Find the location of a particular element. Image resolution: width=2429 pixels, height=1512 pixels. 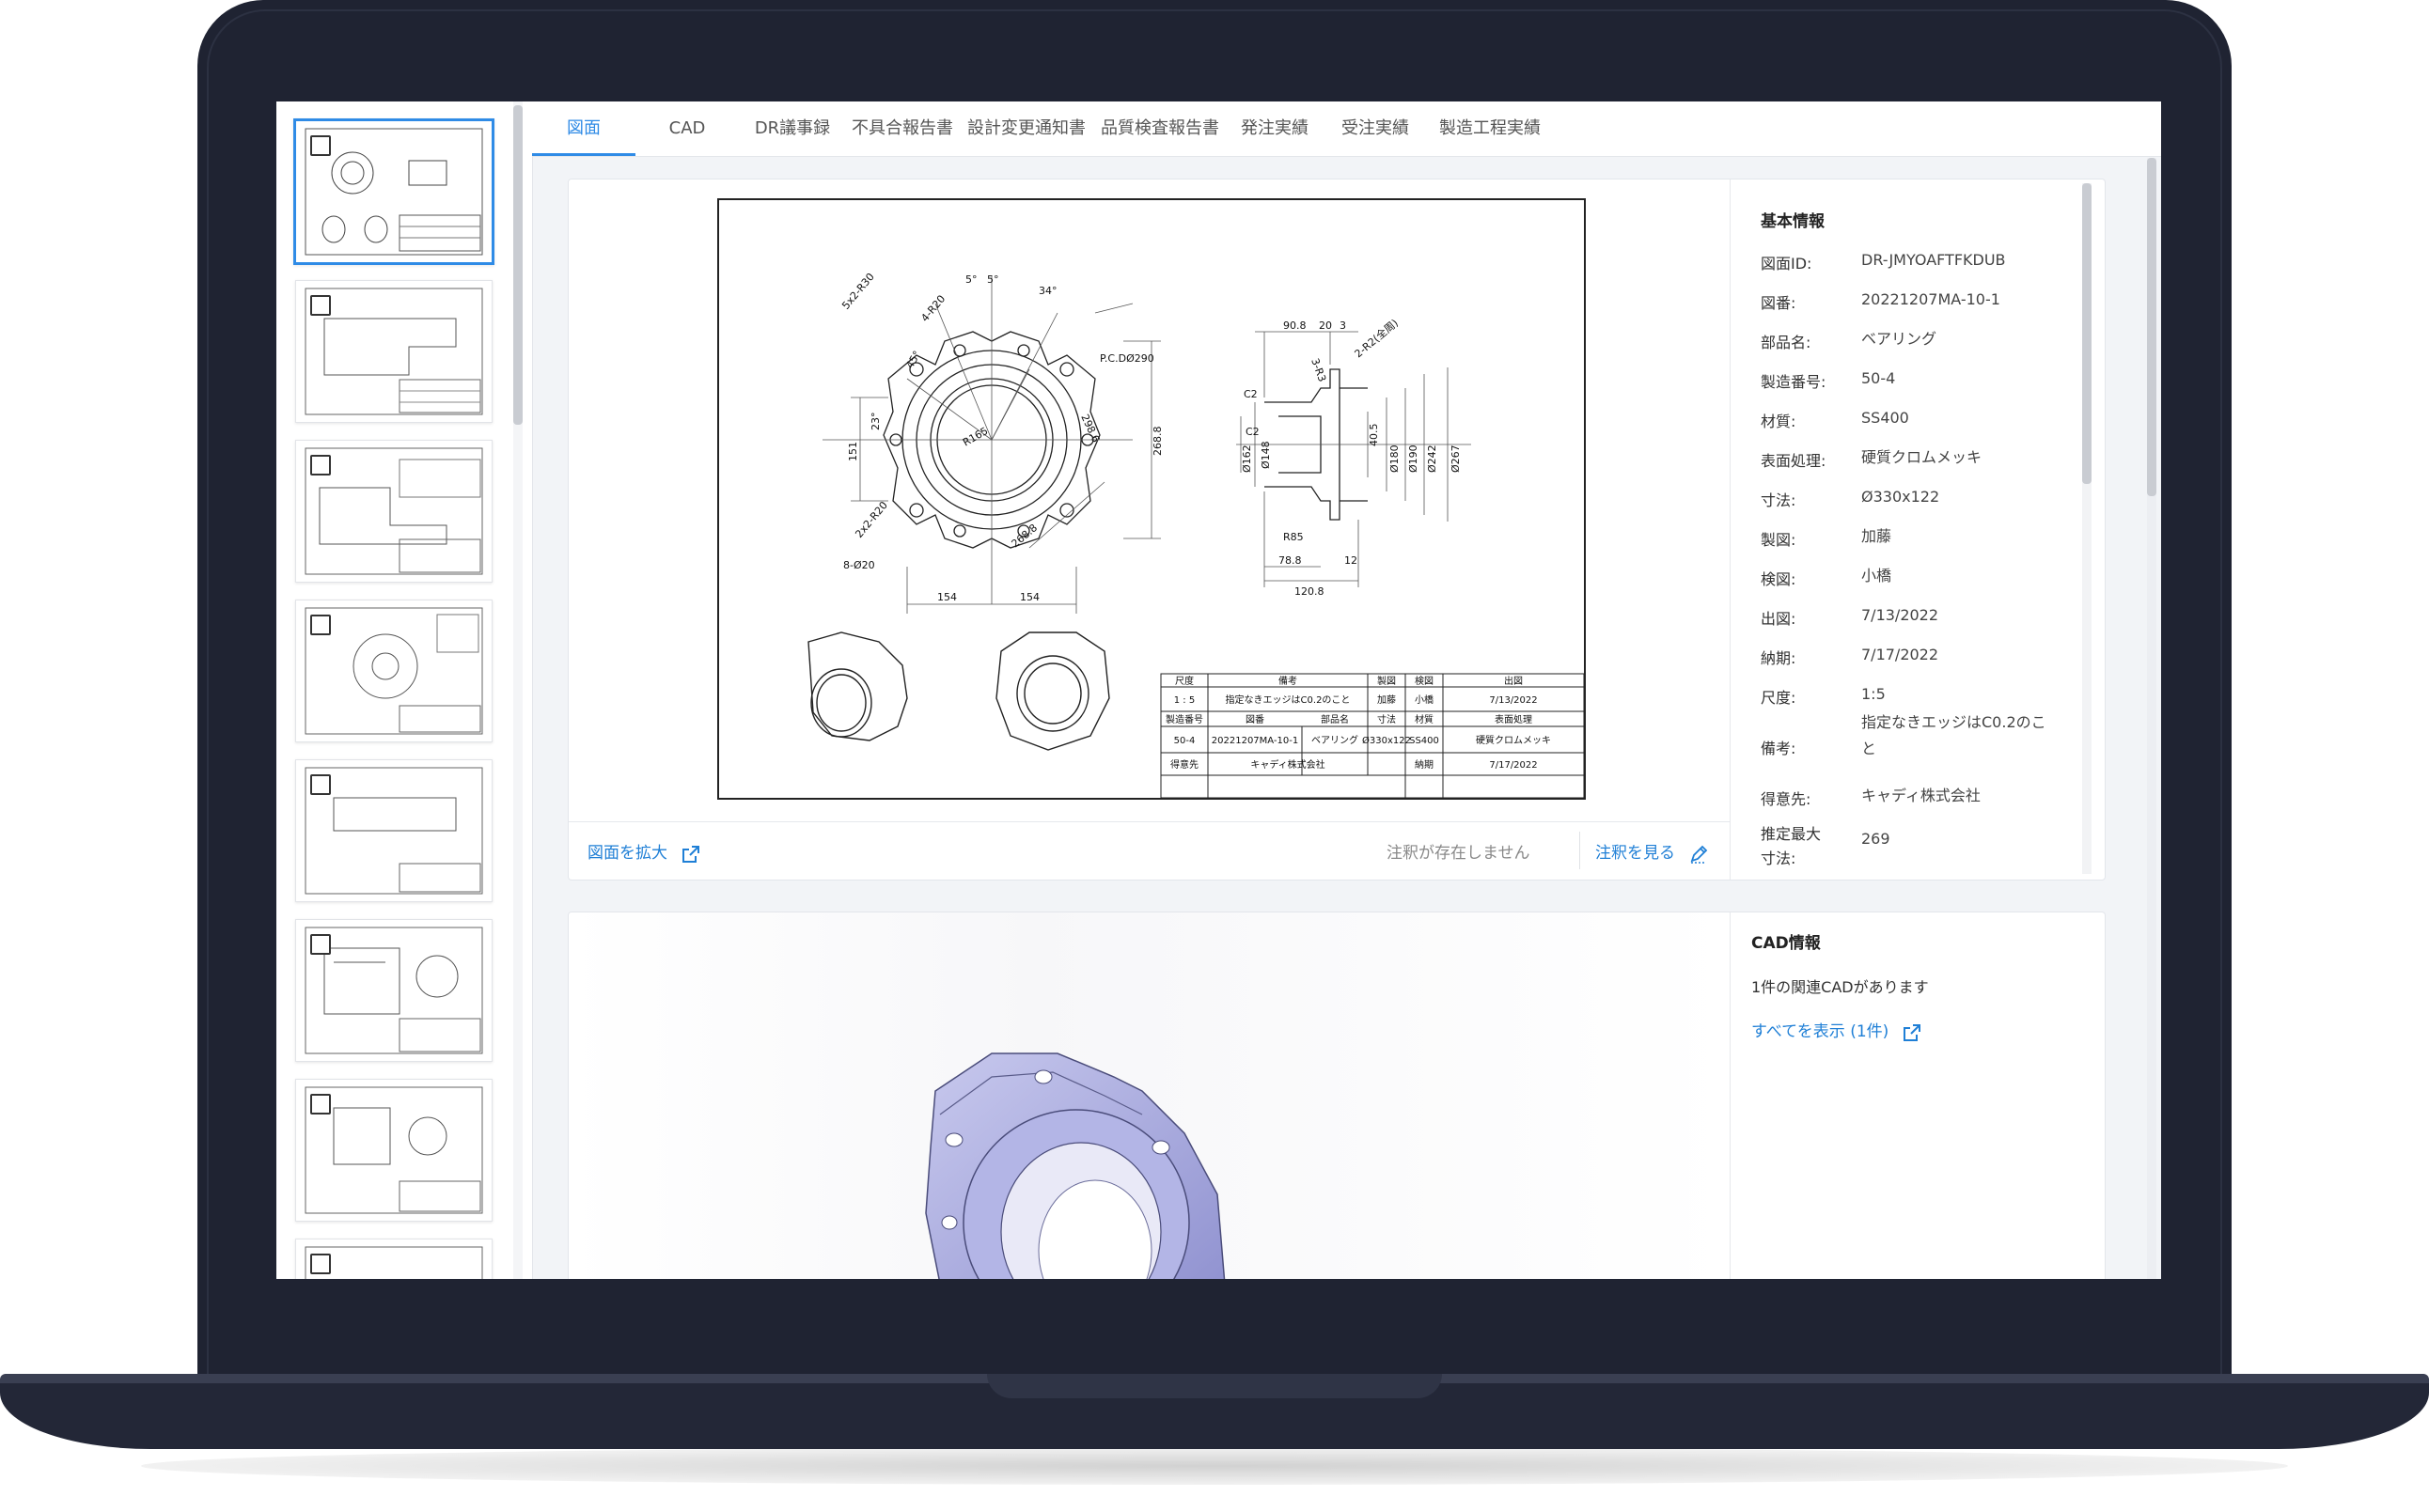

title-block-cell: 1 : 5 is located at coordinates (1184, 700).